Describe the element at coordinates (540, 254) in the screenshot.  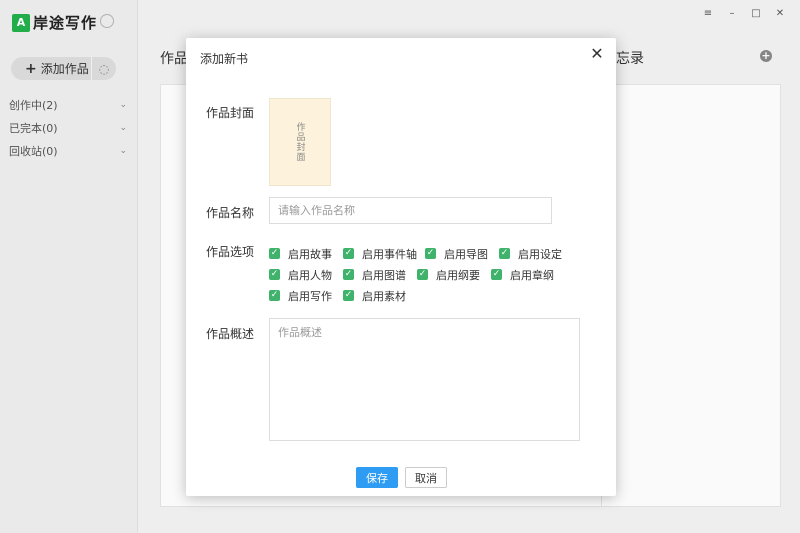
I see `option-label: 启用设定` at that location.